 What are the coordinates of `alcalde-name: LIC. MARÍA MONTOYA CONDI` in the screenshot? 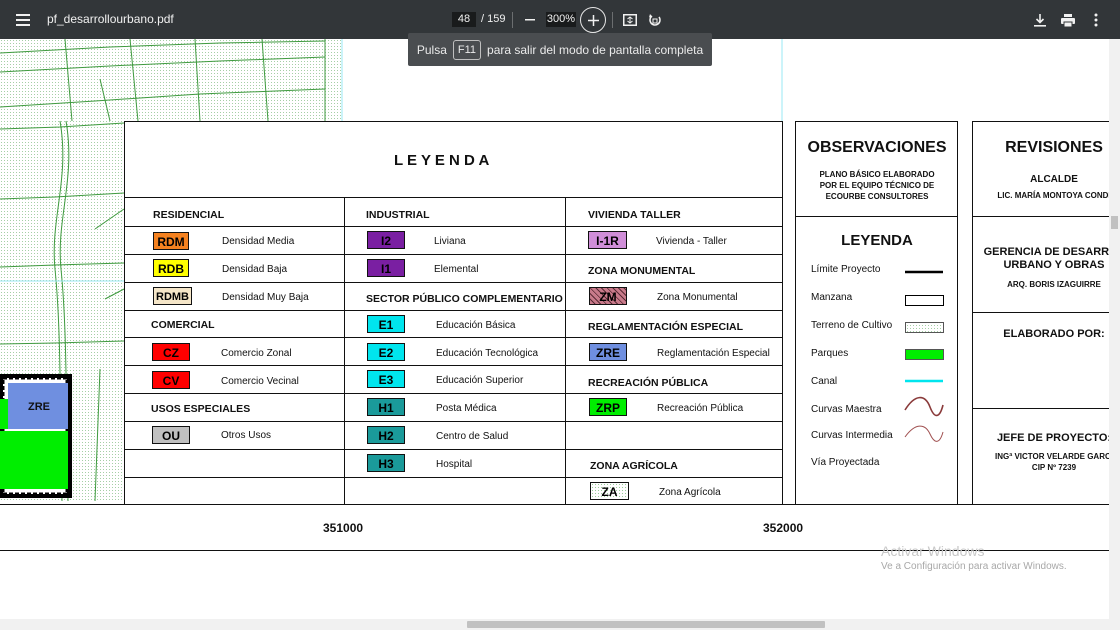 It's located at (1054, 195).